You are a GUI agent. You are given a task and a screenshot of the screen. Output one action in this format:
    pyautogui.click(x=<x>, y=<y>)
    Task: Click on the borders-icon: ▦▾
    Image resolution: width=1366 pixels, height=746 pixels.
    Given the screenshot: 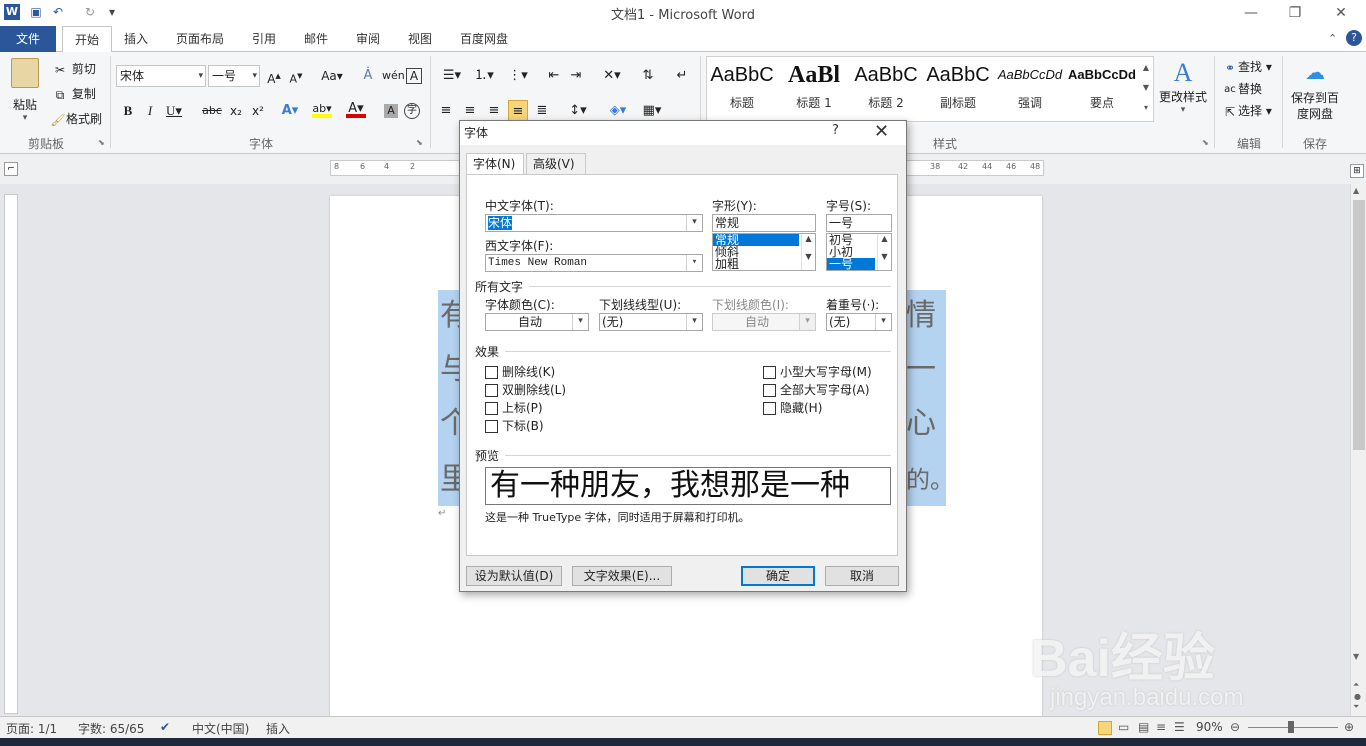 What is the action you would take?
    pyautogui.click(x=652, y=111)
    